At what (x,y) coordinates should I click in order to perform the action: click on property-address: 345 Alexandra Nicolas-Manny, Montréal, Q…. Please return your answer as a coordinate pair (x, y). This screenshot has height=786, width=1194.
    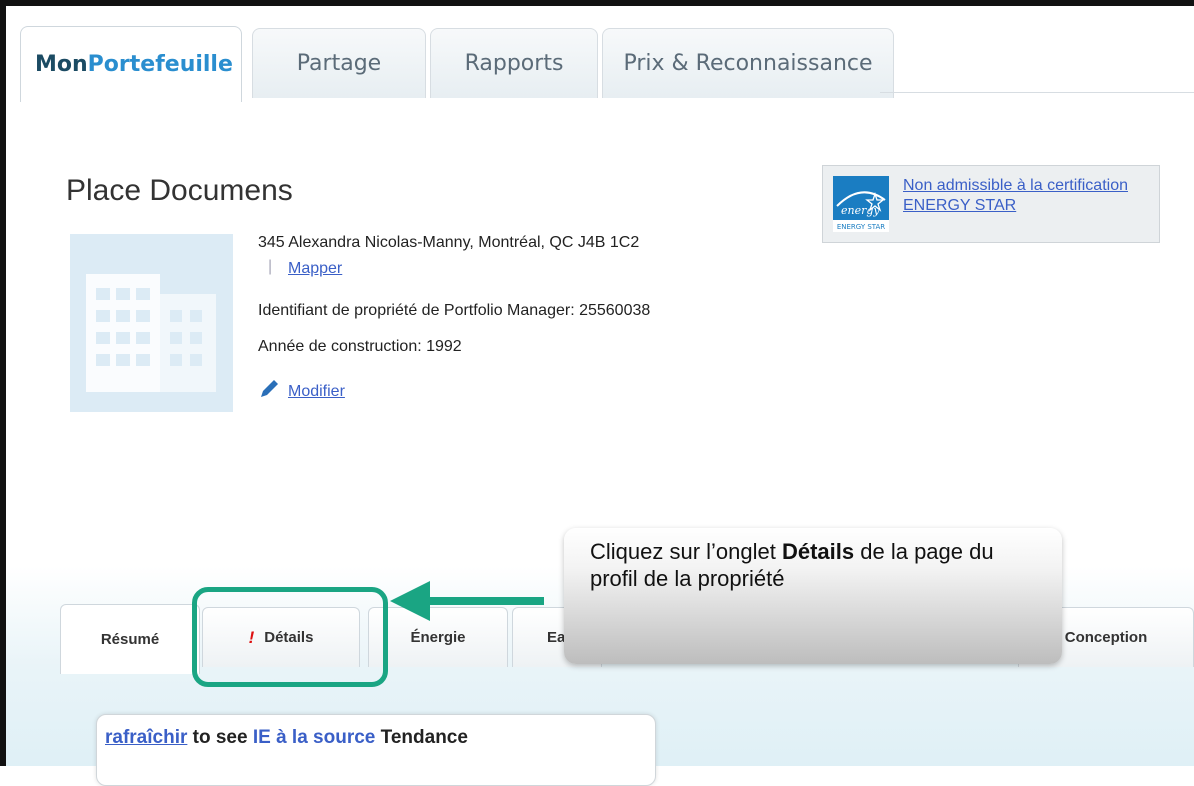
    Looking at the image, I should click on (449, 242).